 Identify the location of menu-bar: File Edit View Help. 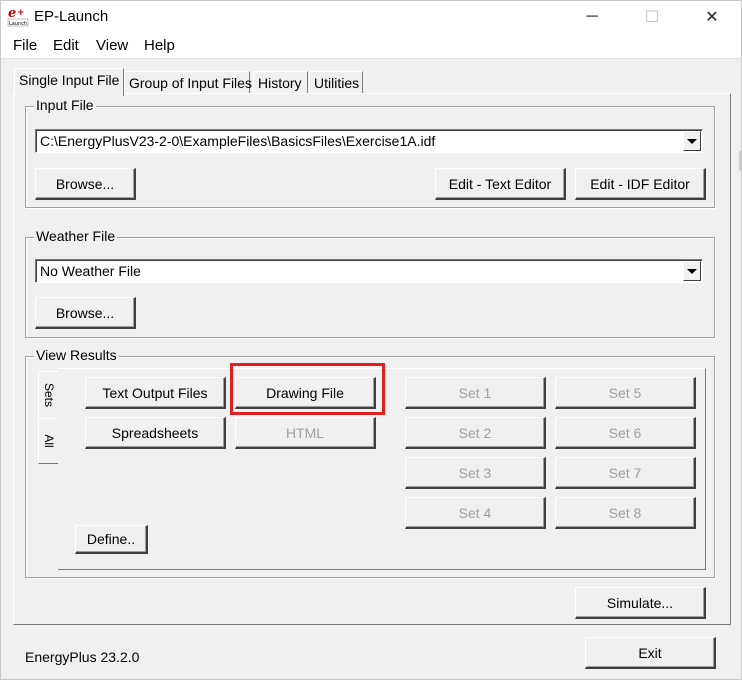
(371, 46).